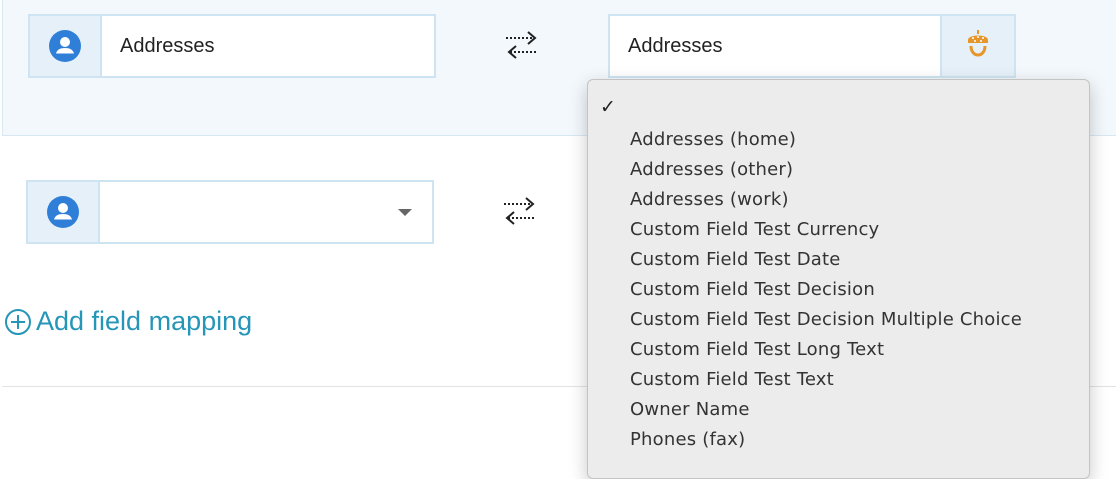 This screenshot has width=1116, height=479. What do you see at coordinates (167, 45) in the screenshot?
I see `source-field-value: Addresses` at bounding box center [167, 45].